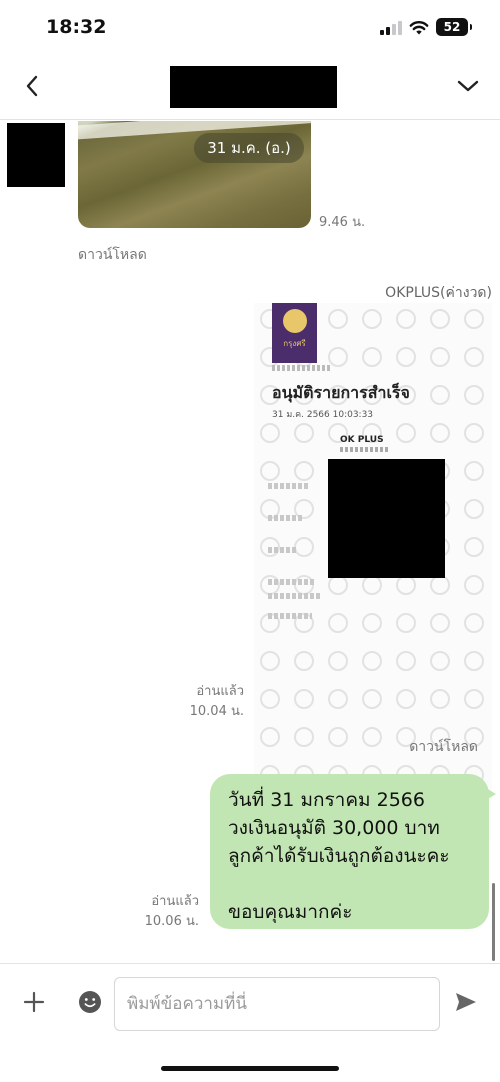 The image size is (500, 1082). I want to click on emoji-icon, so click(90, 1002).